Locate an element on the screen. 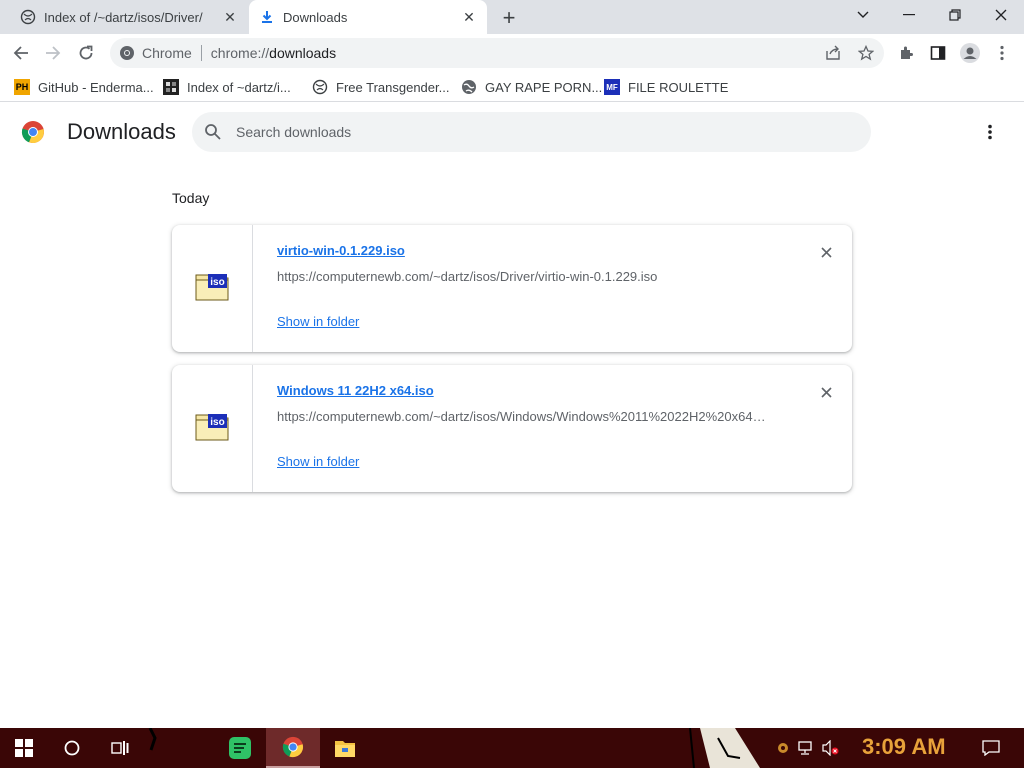 The width and height of the screenshot is (1024, 768). address-bar: Chrome chrome://downloads is located at coordinates (497, 53).